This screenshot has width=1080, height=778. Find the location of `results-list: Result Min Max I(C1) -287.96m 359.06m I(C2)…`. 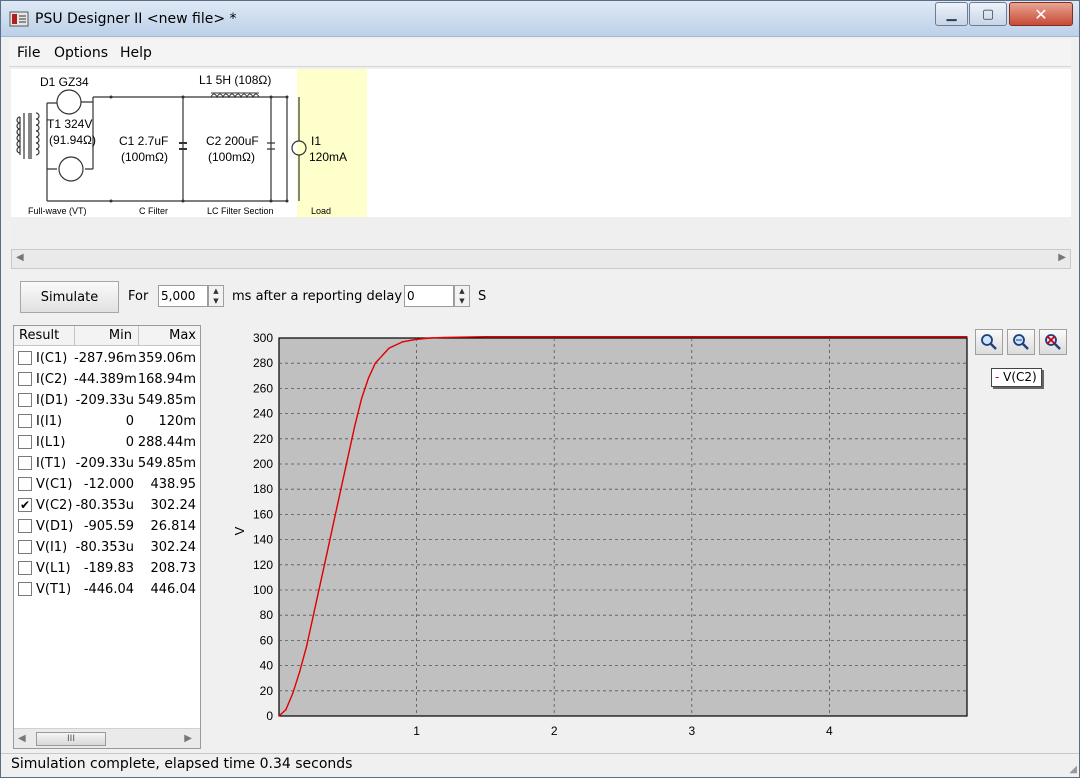

results-list: Result Min Max I(C1) -287.96m 359.06m I(C2)… is located at coordinates (107, 537).